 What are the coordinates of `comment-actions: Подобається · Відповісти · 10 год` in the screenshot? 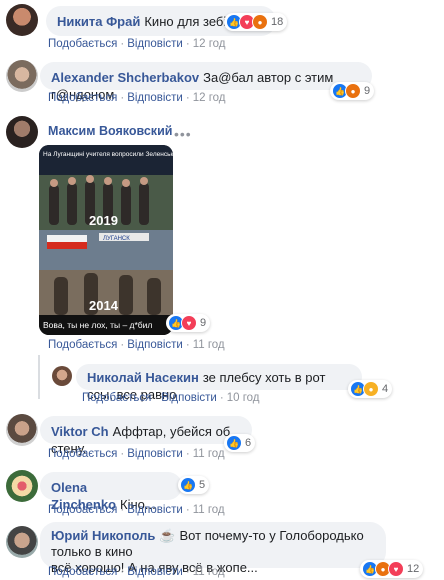 It's located at (171, 398).